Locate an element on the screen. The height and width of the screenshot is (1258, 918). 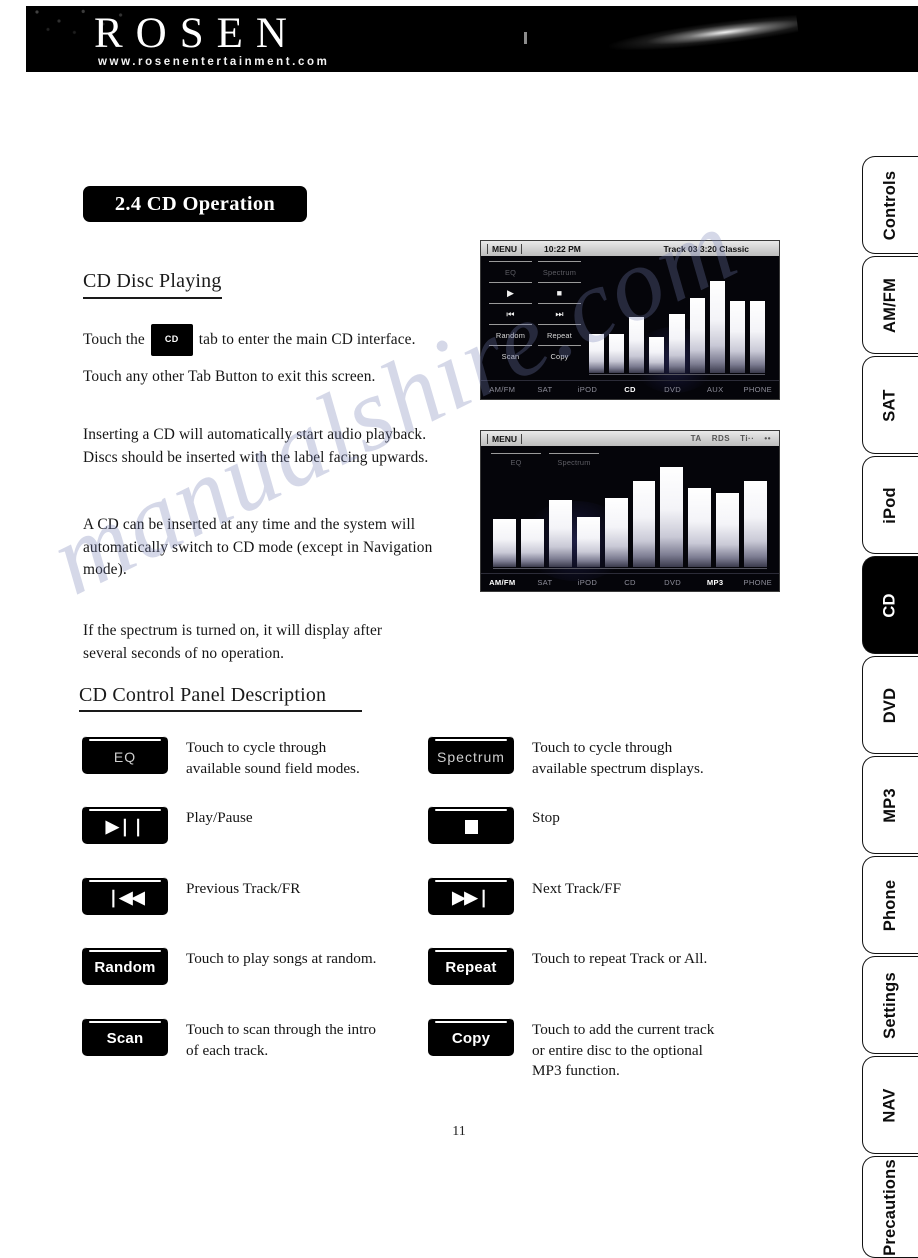
heading-cd-control-panel: CD Control Panel Description is located at coordinates (203, 695).